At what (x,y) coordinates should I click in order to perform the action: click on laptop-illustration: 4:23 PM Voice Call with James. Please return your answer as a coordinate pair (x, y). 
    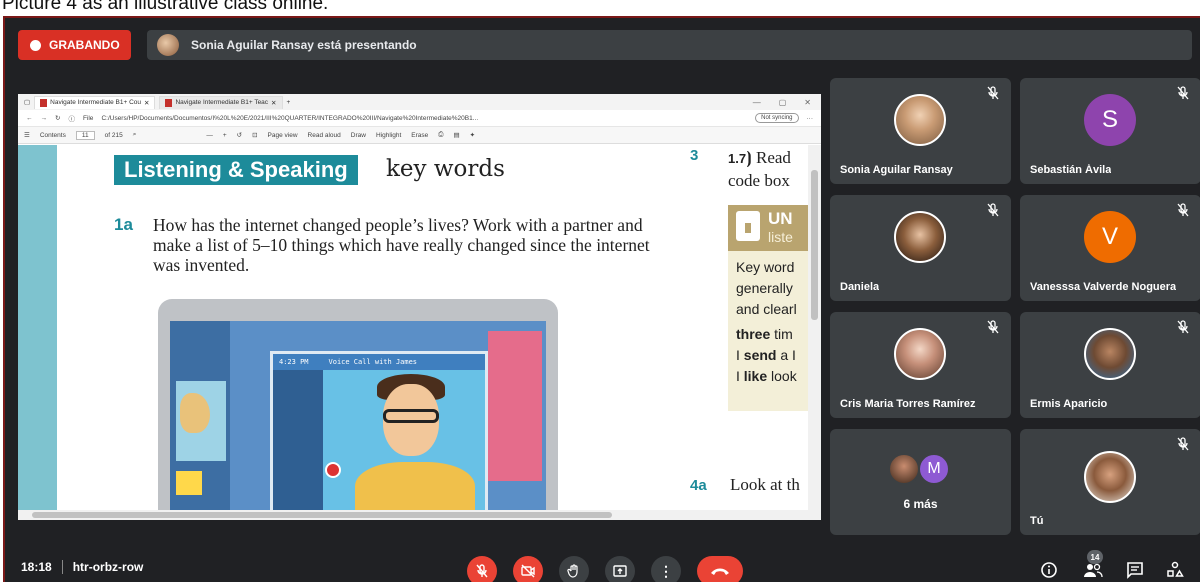
    Looking at the image, I should click on (358, 409).